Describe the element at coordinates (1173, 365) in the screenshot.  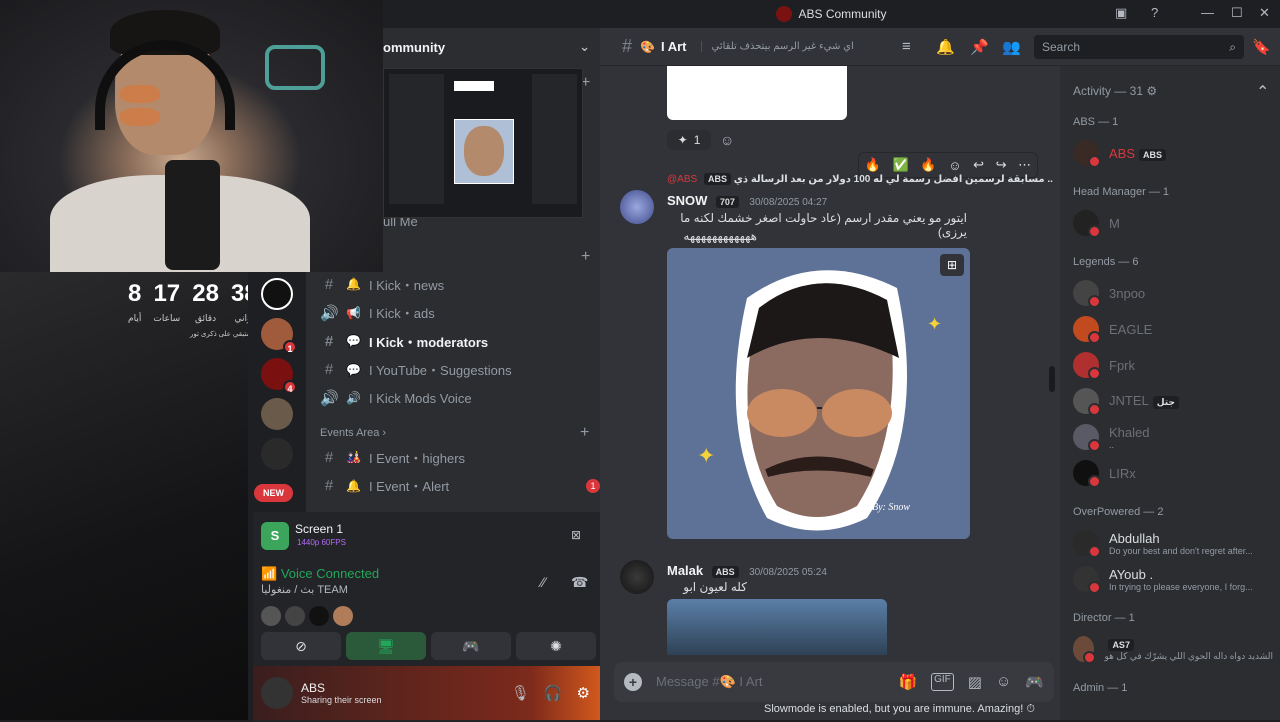
I see `member-item: Fprk` at that location.